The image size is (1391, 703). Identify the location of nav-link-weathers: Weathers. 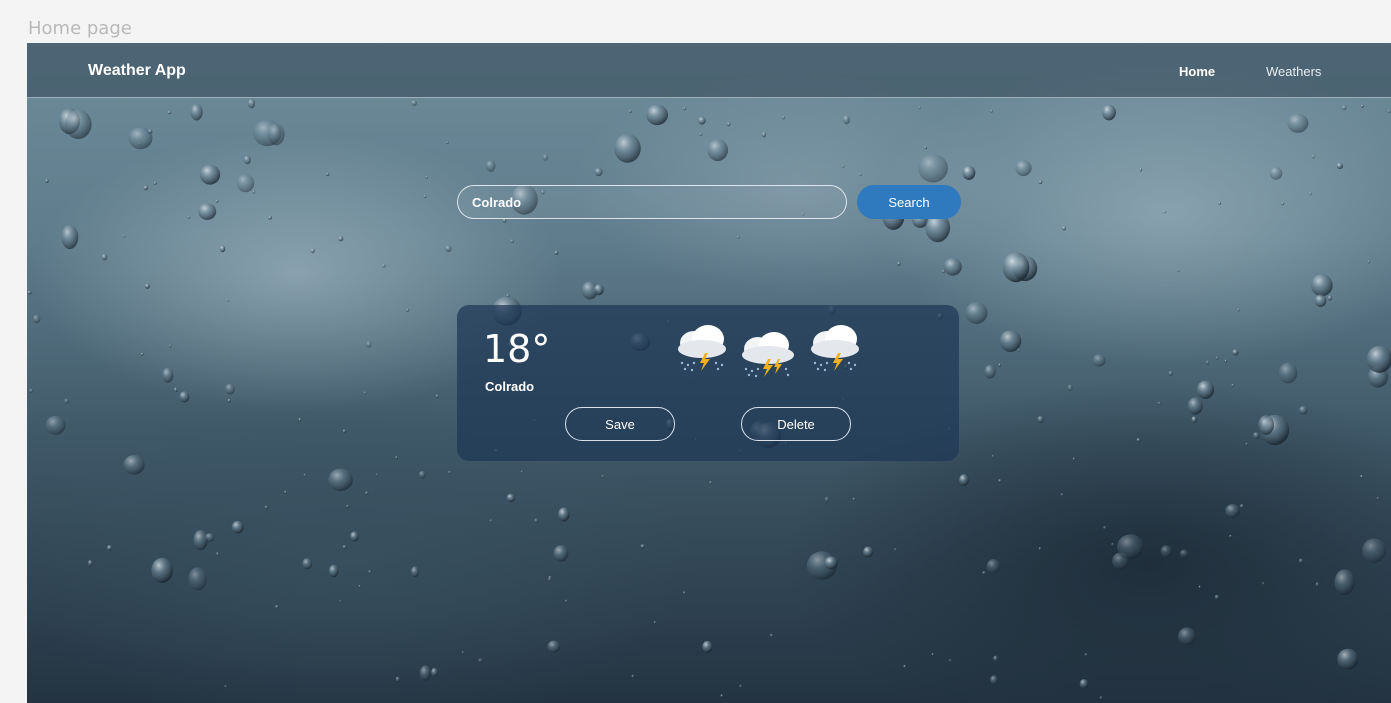
(1293, 71).